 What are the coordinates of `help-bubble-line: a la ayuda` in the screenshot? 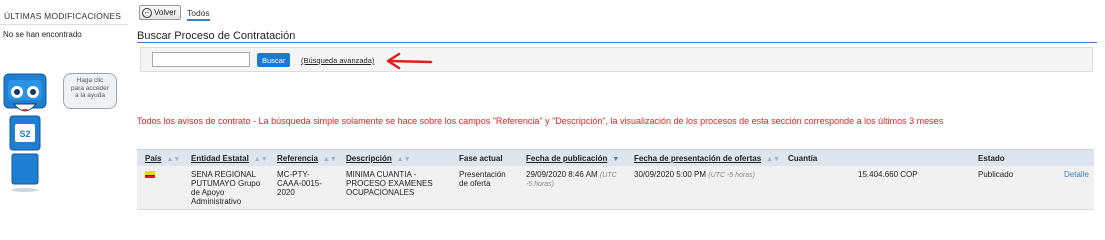 It's located at (90, 95).